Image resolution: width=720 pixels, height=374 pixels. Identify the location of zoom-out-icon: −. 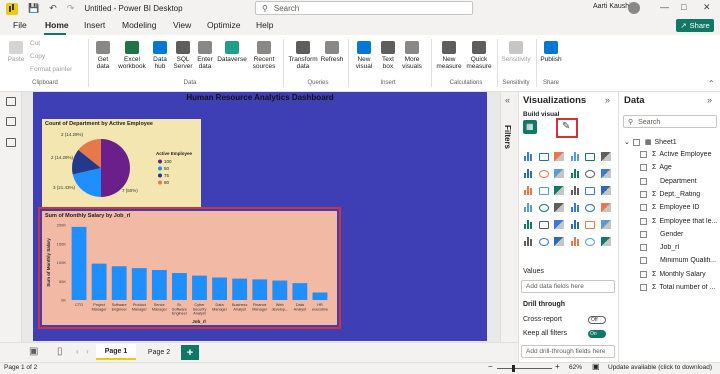
(490, 366).